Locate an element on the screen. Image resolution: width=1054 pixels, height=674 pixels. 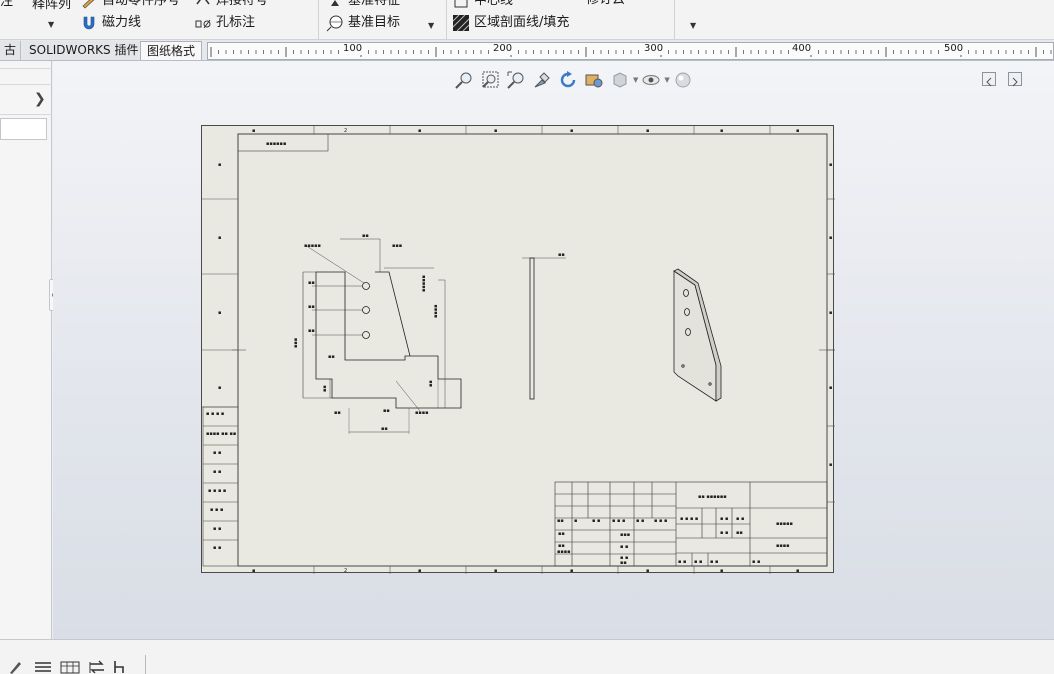
previous-view-button is located at coordinates (989, 79).